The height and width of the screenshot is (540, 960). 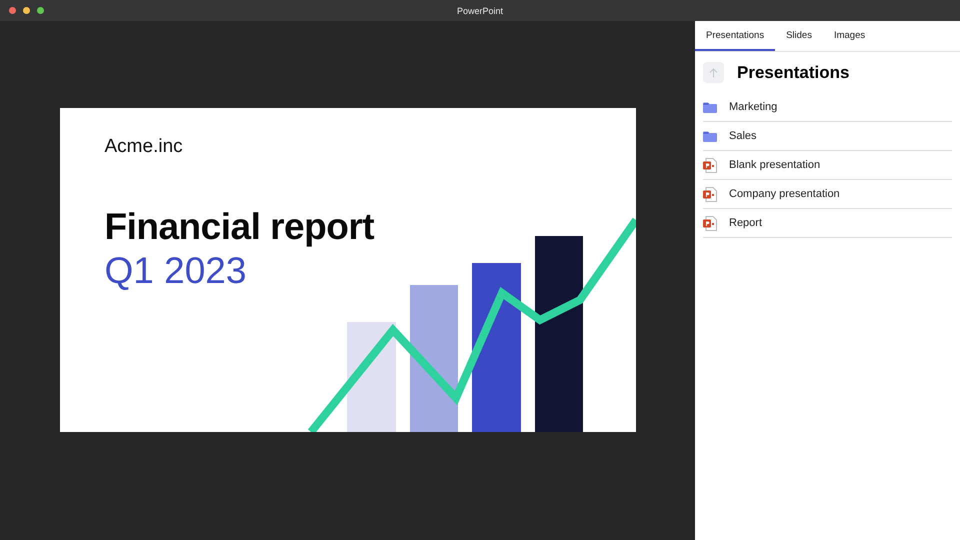 What do you see at coordinates (849, 36) in the screenshot?
I see `panel-tab: Images` at bounding box center [849, 36].